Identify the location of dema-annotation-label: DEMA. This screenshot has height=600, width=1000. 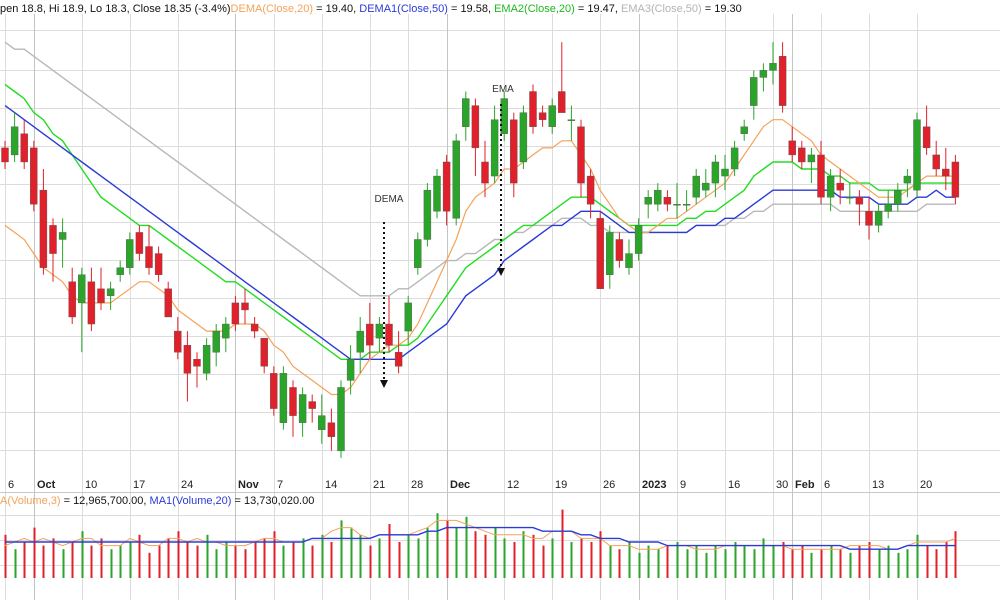
(389, 199).